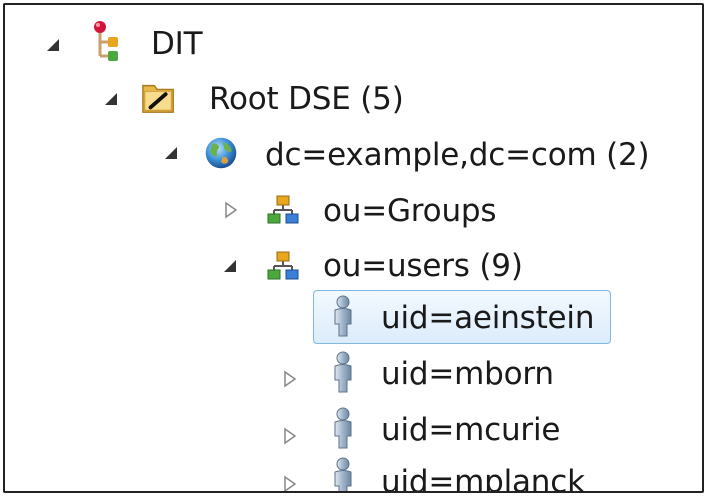 The height and width of the screenshot is (501, 710). What do you see at coordinates (107, 42) in the screenshot?
I see `dit-tree-icon` at bounding box center [107, 42].